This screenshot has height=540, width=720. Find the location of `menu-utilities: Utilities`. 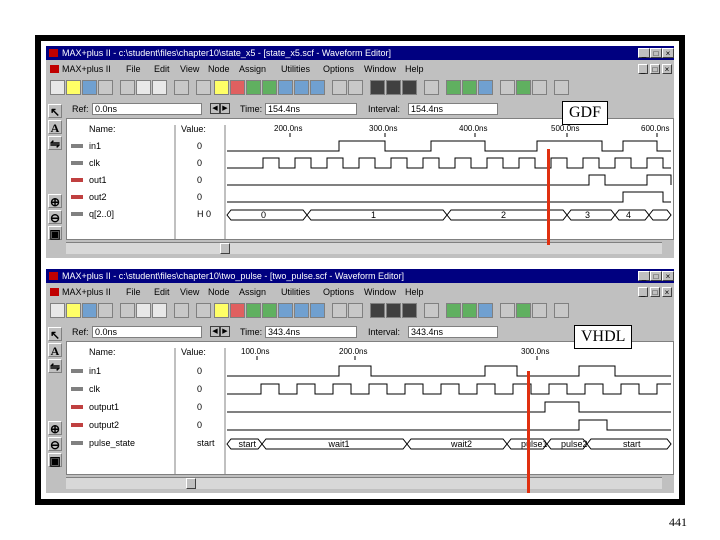

menu-utilities: Utilities is located at coordinates (295, 69).